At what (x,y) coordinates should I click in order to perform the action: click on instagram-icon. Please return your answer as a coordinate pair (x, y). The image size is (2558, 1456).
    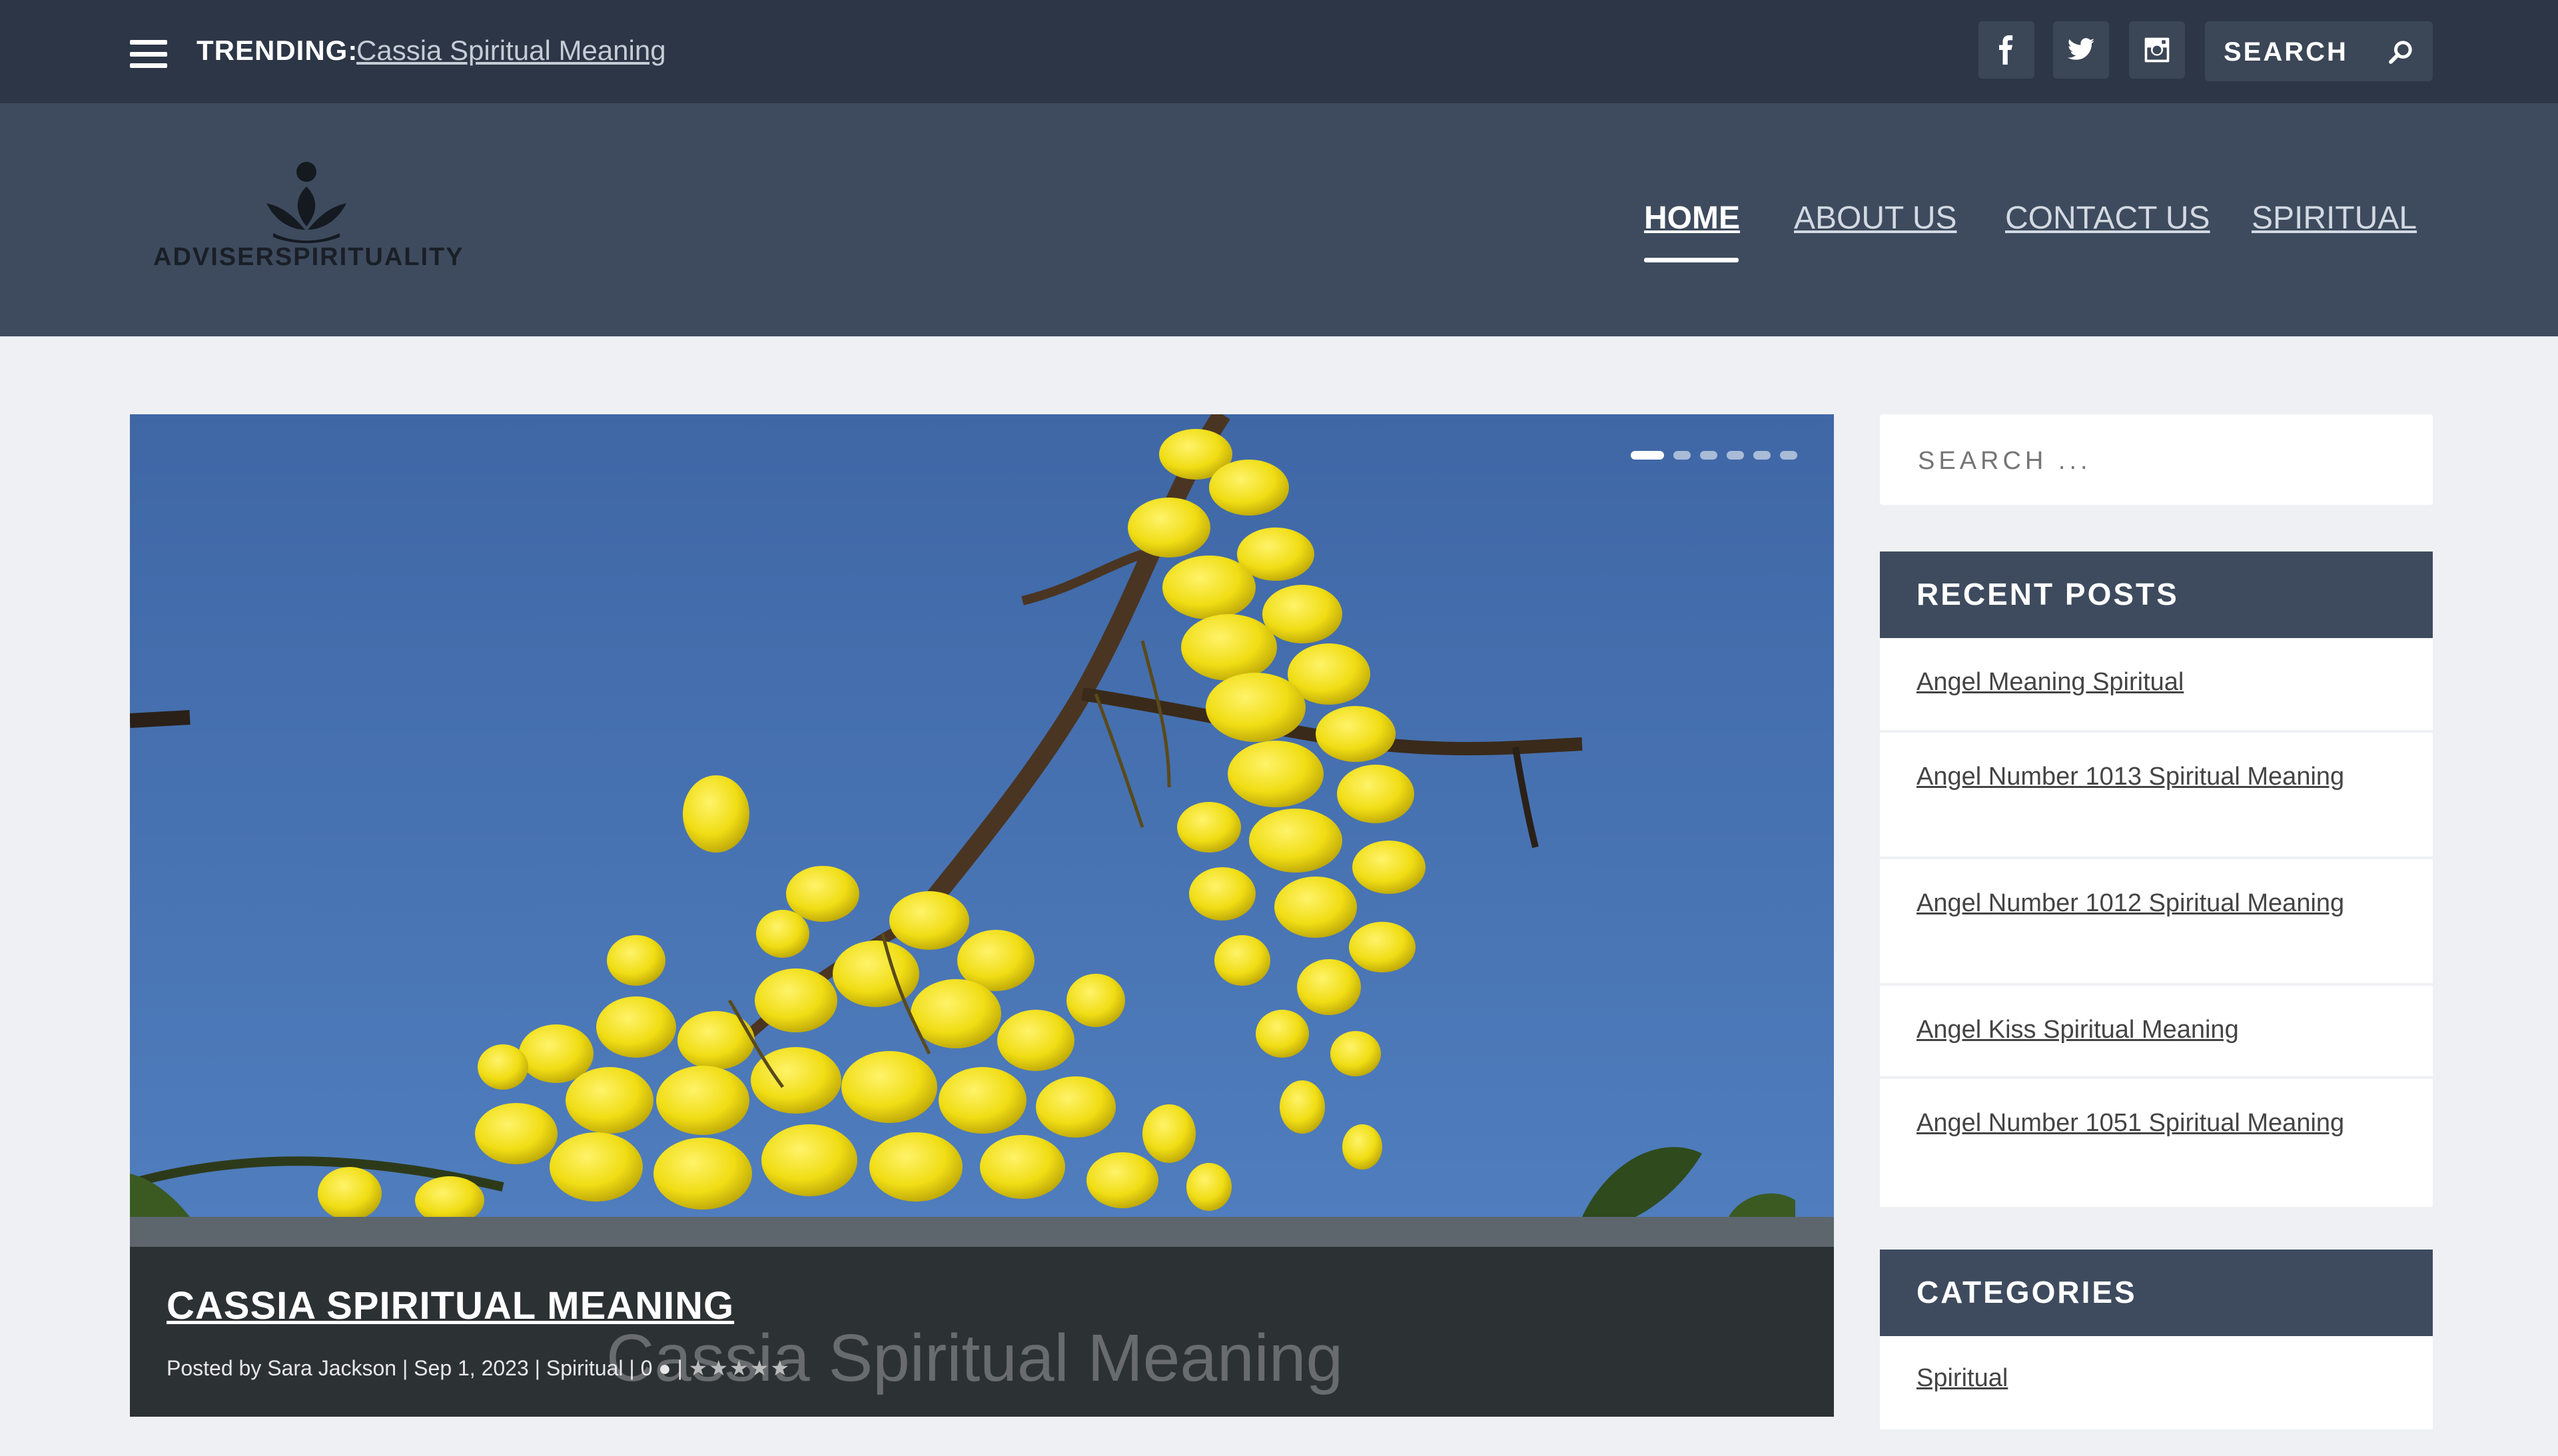
    Looking at the image, I should click on (2157, 50).